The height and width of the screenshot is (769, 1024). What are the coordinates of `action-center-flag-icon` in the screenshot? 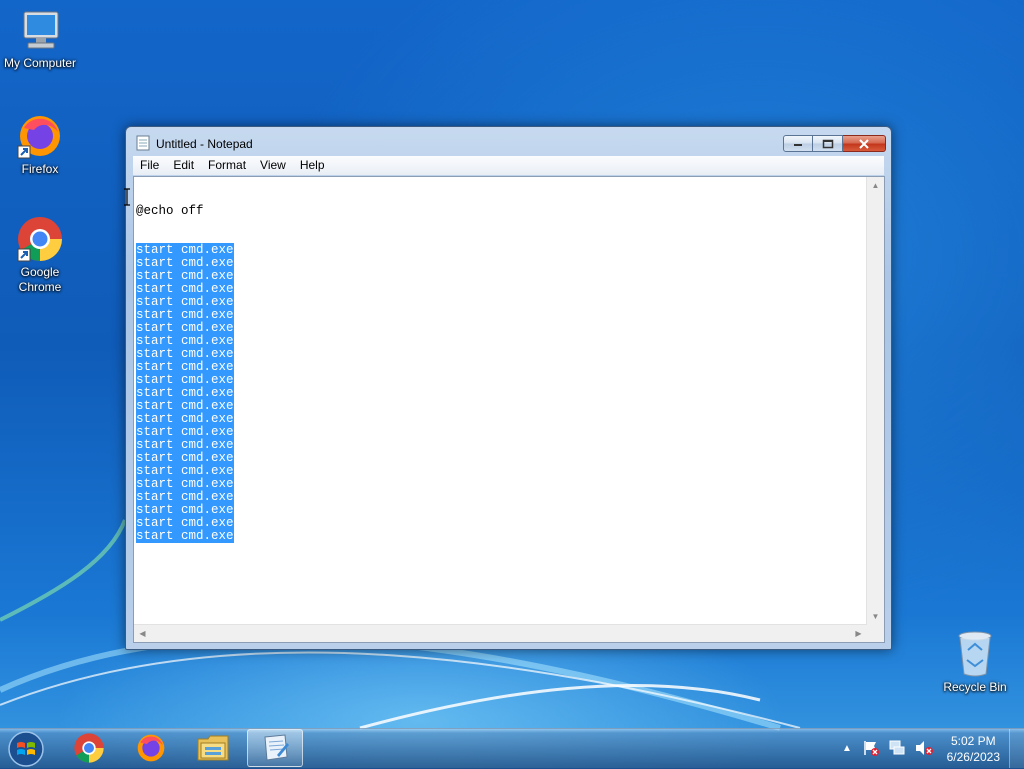 It's located at (871, 748).